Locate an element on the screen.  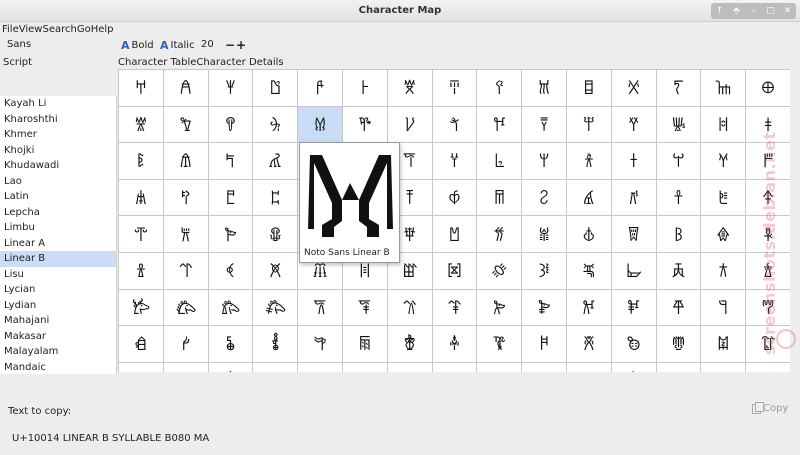
character-cell: 𐁝 is located at coordinates (679, 271).